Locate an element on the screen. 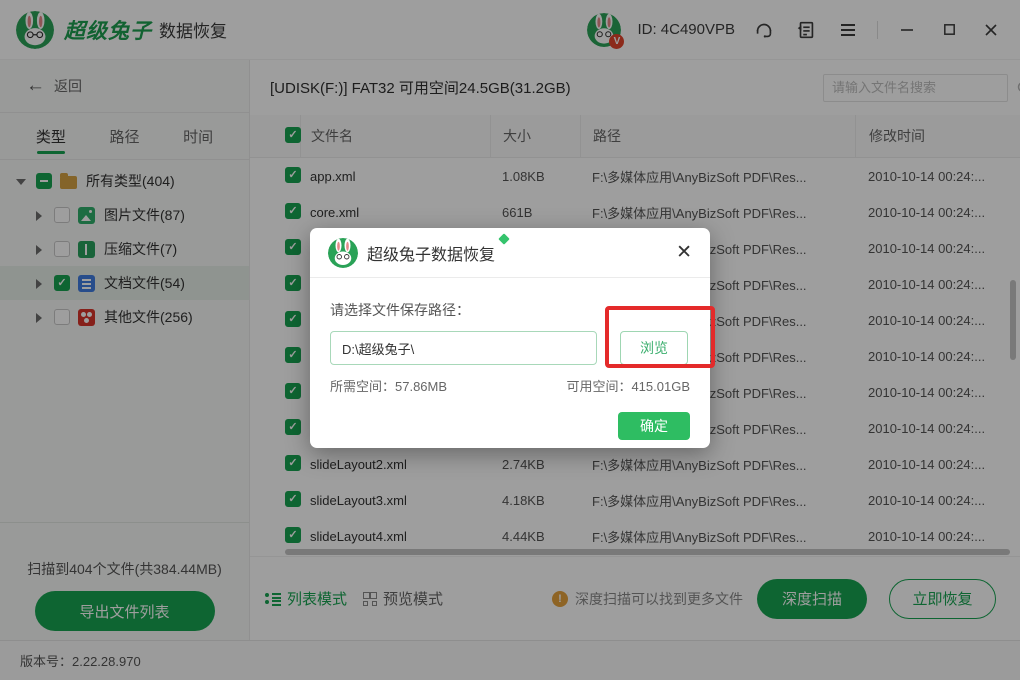 Image resolution: width=1020 pixels, height=680 pixels. available-space: 可用空间：415.01GB is located at coordinates (628, 386).